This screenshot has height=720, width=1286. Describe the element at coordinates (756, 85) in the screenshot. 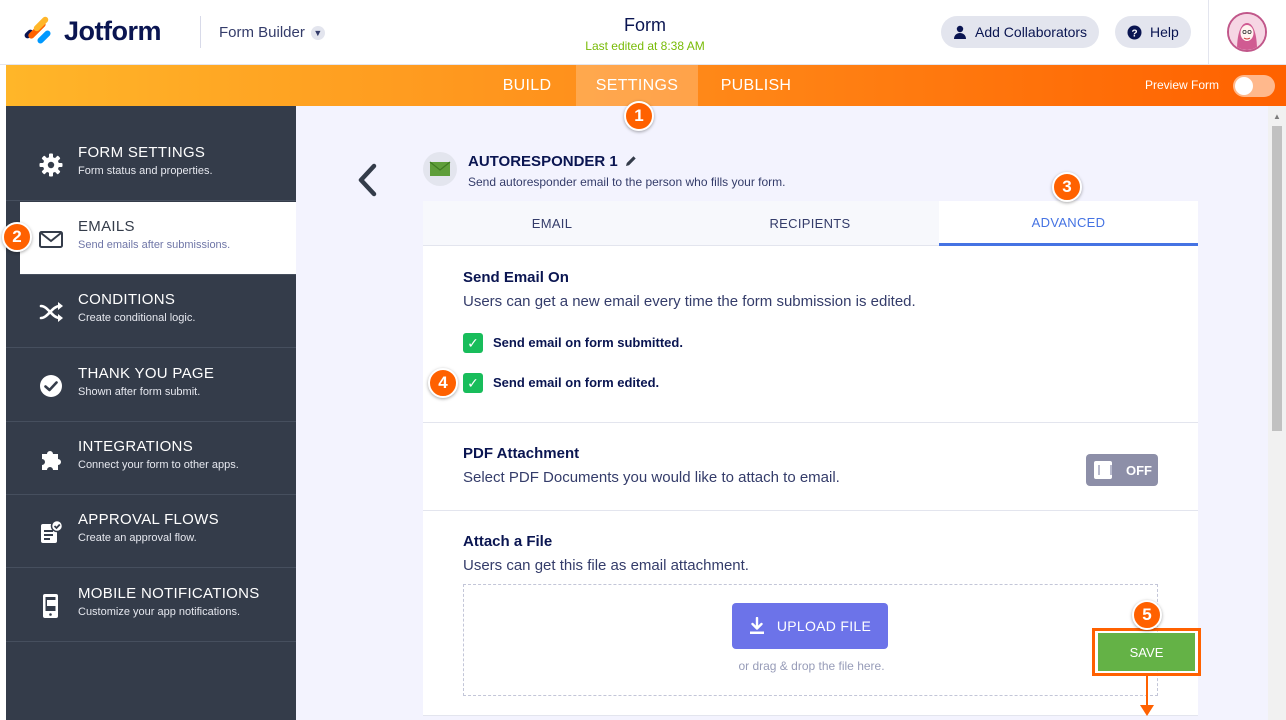

I see `nav-tab-publish: PUBLISH` at that location.